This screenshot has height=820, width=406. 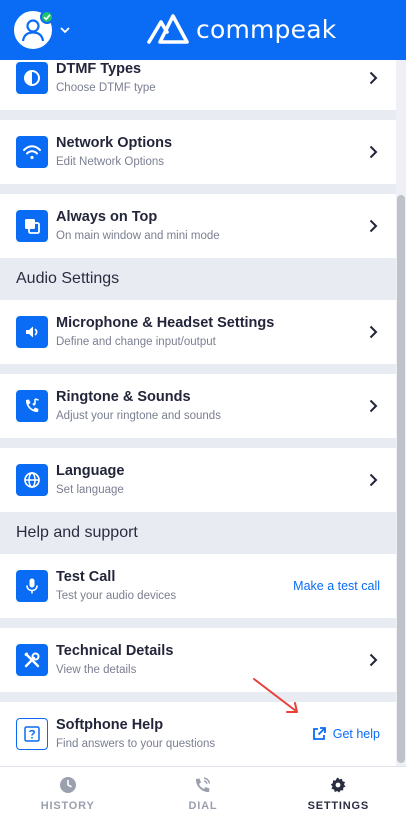 I want to click on speaker-icon, so click(x=32, y=332).